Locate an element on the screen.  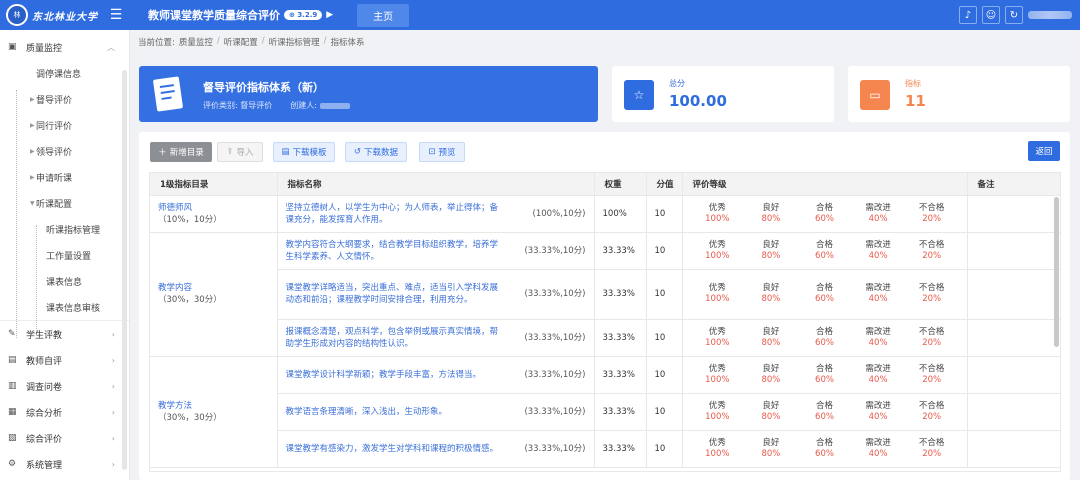
add-catalog-button: ＋新增目录 is located at coordinates (181, 152).